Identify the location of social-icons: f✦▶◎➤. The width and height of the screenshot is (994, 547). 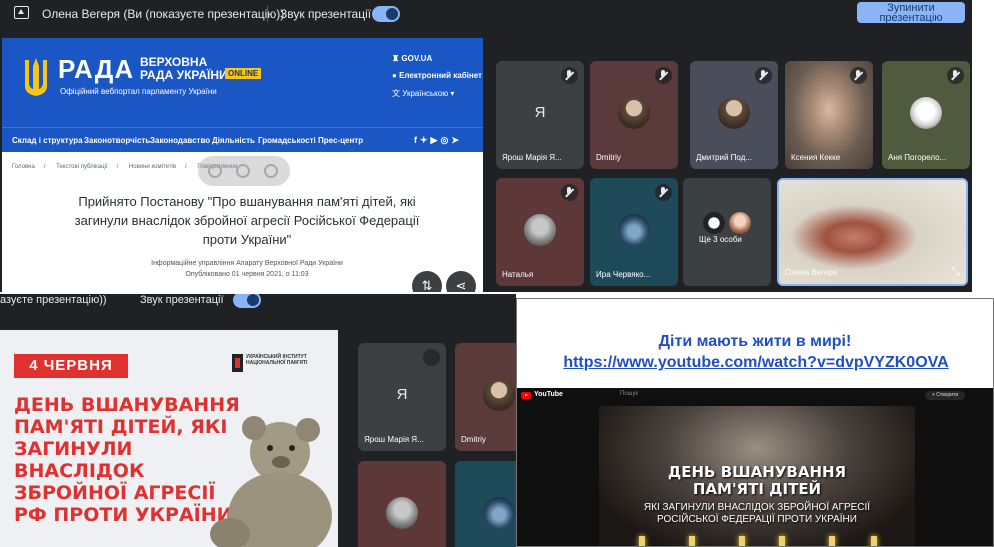
(438, 140).